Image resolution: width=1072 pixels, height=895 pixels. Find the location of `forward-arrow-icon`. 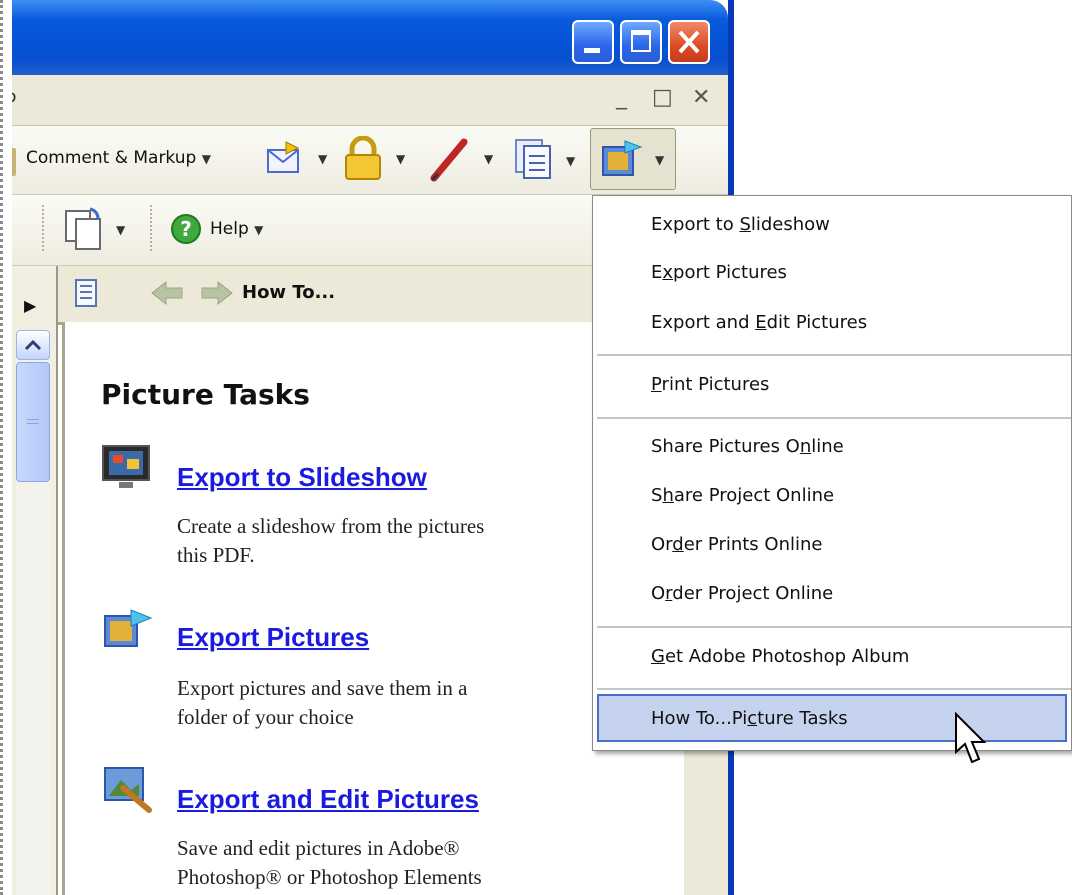

forward-arrow-icon is located at coordinates (216, 293).